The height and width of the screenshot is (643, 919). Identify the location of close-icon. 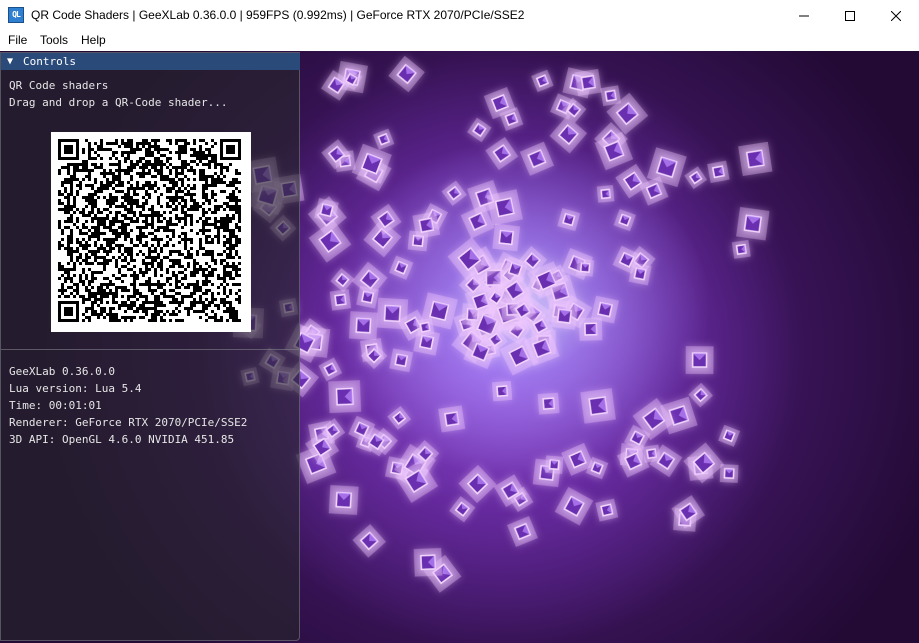
(896, 15).